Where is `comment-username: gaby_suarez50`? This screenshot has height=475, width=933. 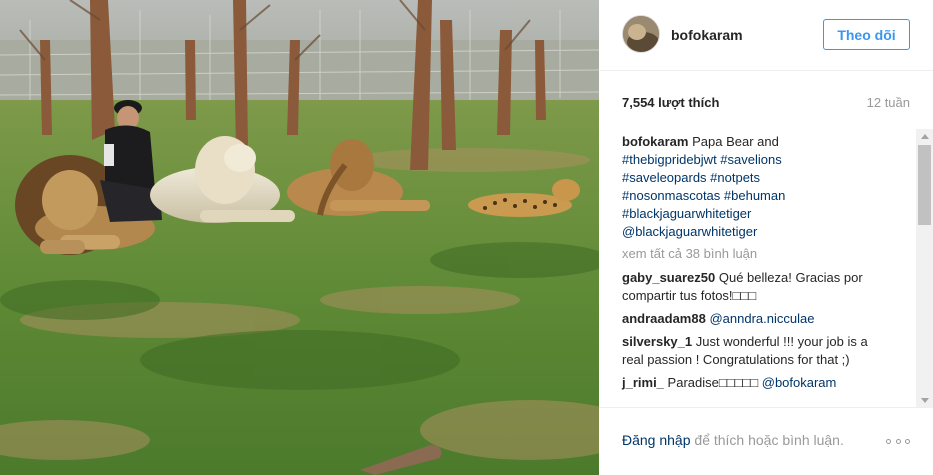 comment-username: gaby_suarez50 is located at coordinates (668, 277).